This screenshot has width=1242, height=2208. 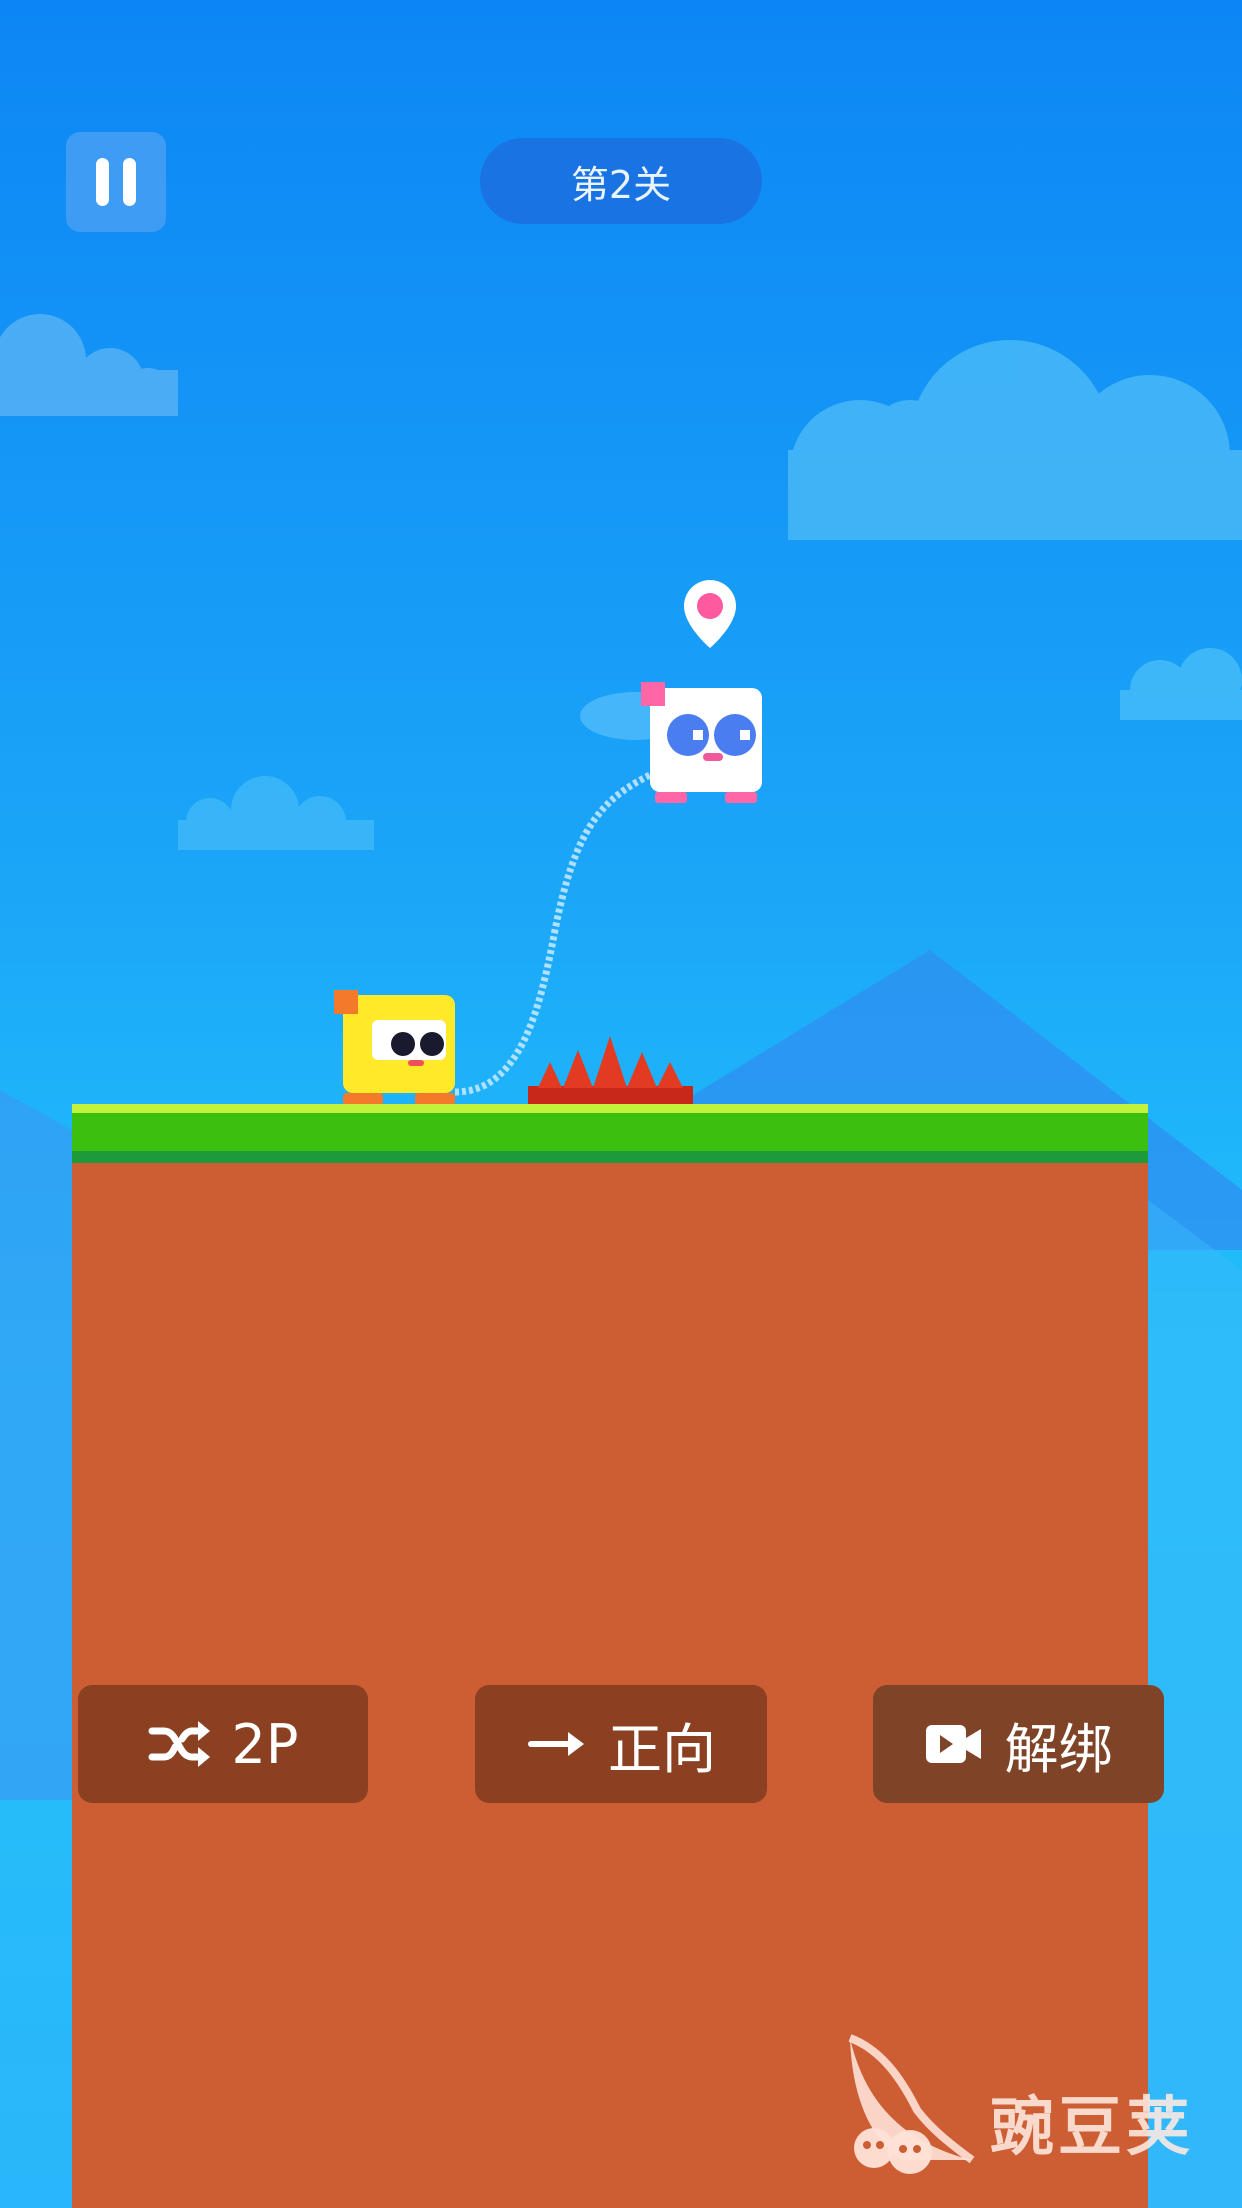 I want to click on spike-trap, so click(x=610, y=1070).